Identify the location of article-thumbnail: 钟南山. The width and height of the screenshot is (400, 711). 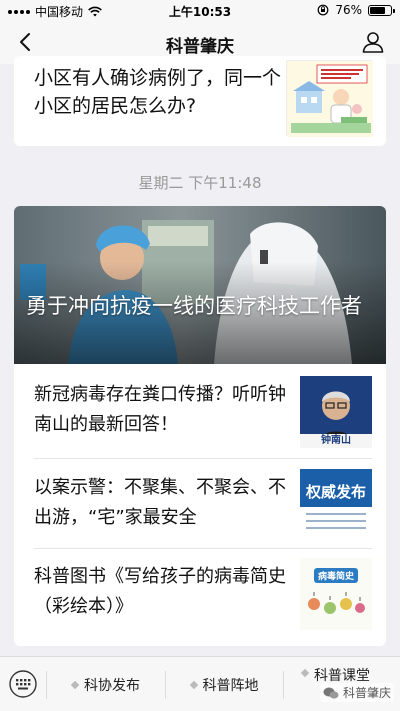
(336, 412).